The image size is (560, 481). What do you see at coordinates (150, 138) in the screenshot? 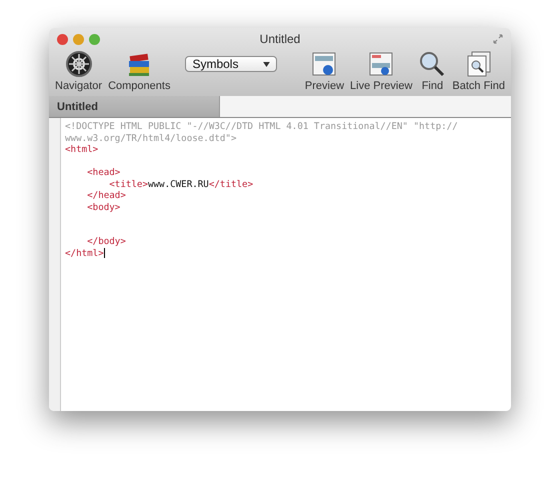
I see `doctype-text: www.w3.org/TR/html4/loose.dtd">` at bounding box center [150, 138].